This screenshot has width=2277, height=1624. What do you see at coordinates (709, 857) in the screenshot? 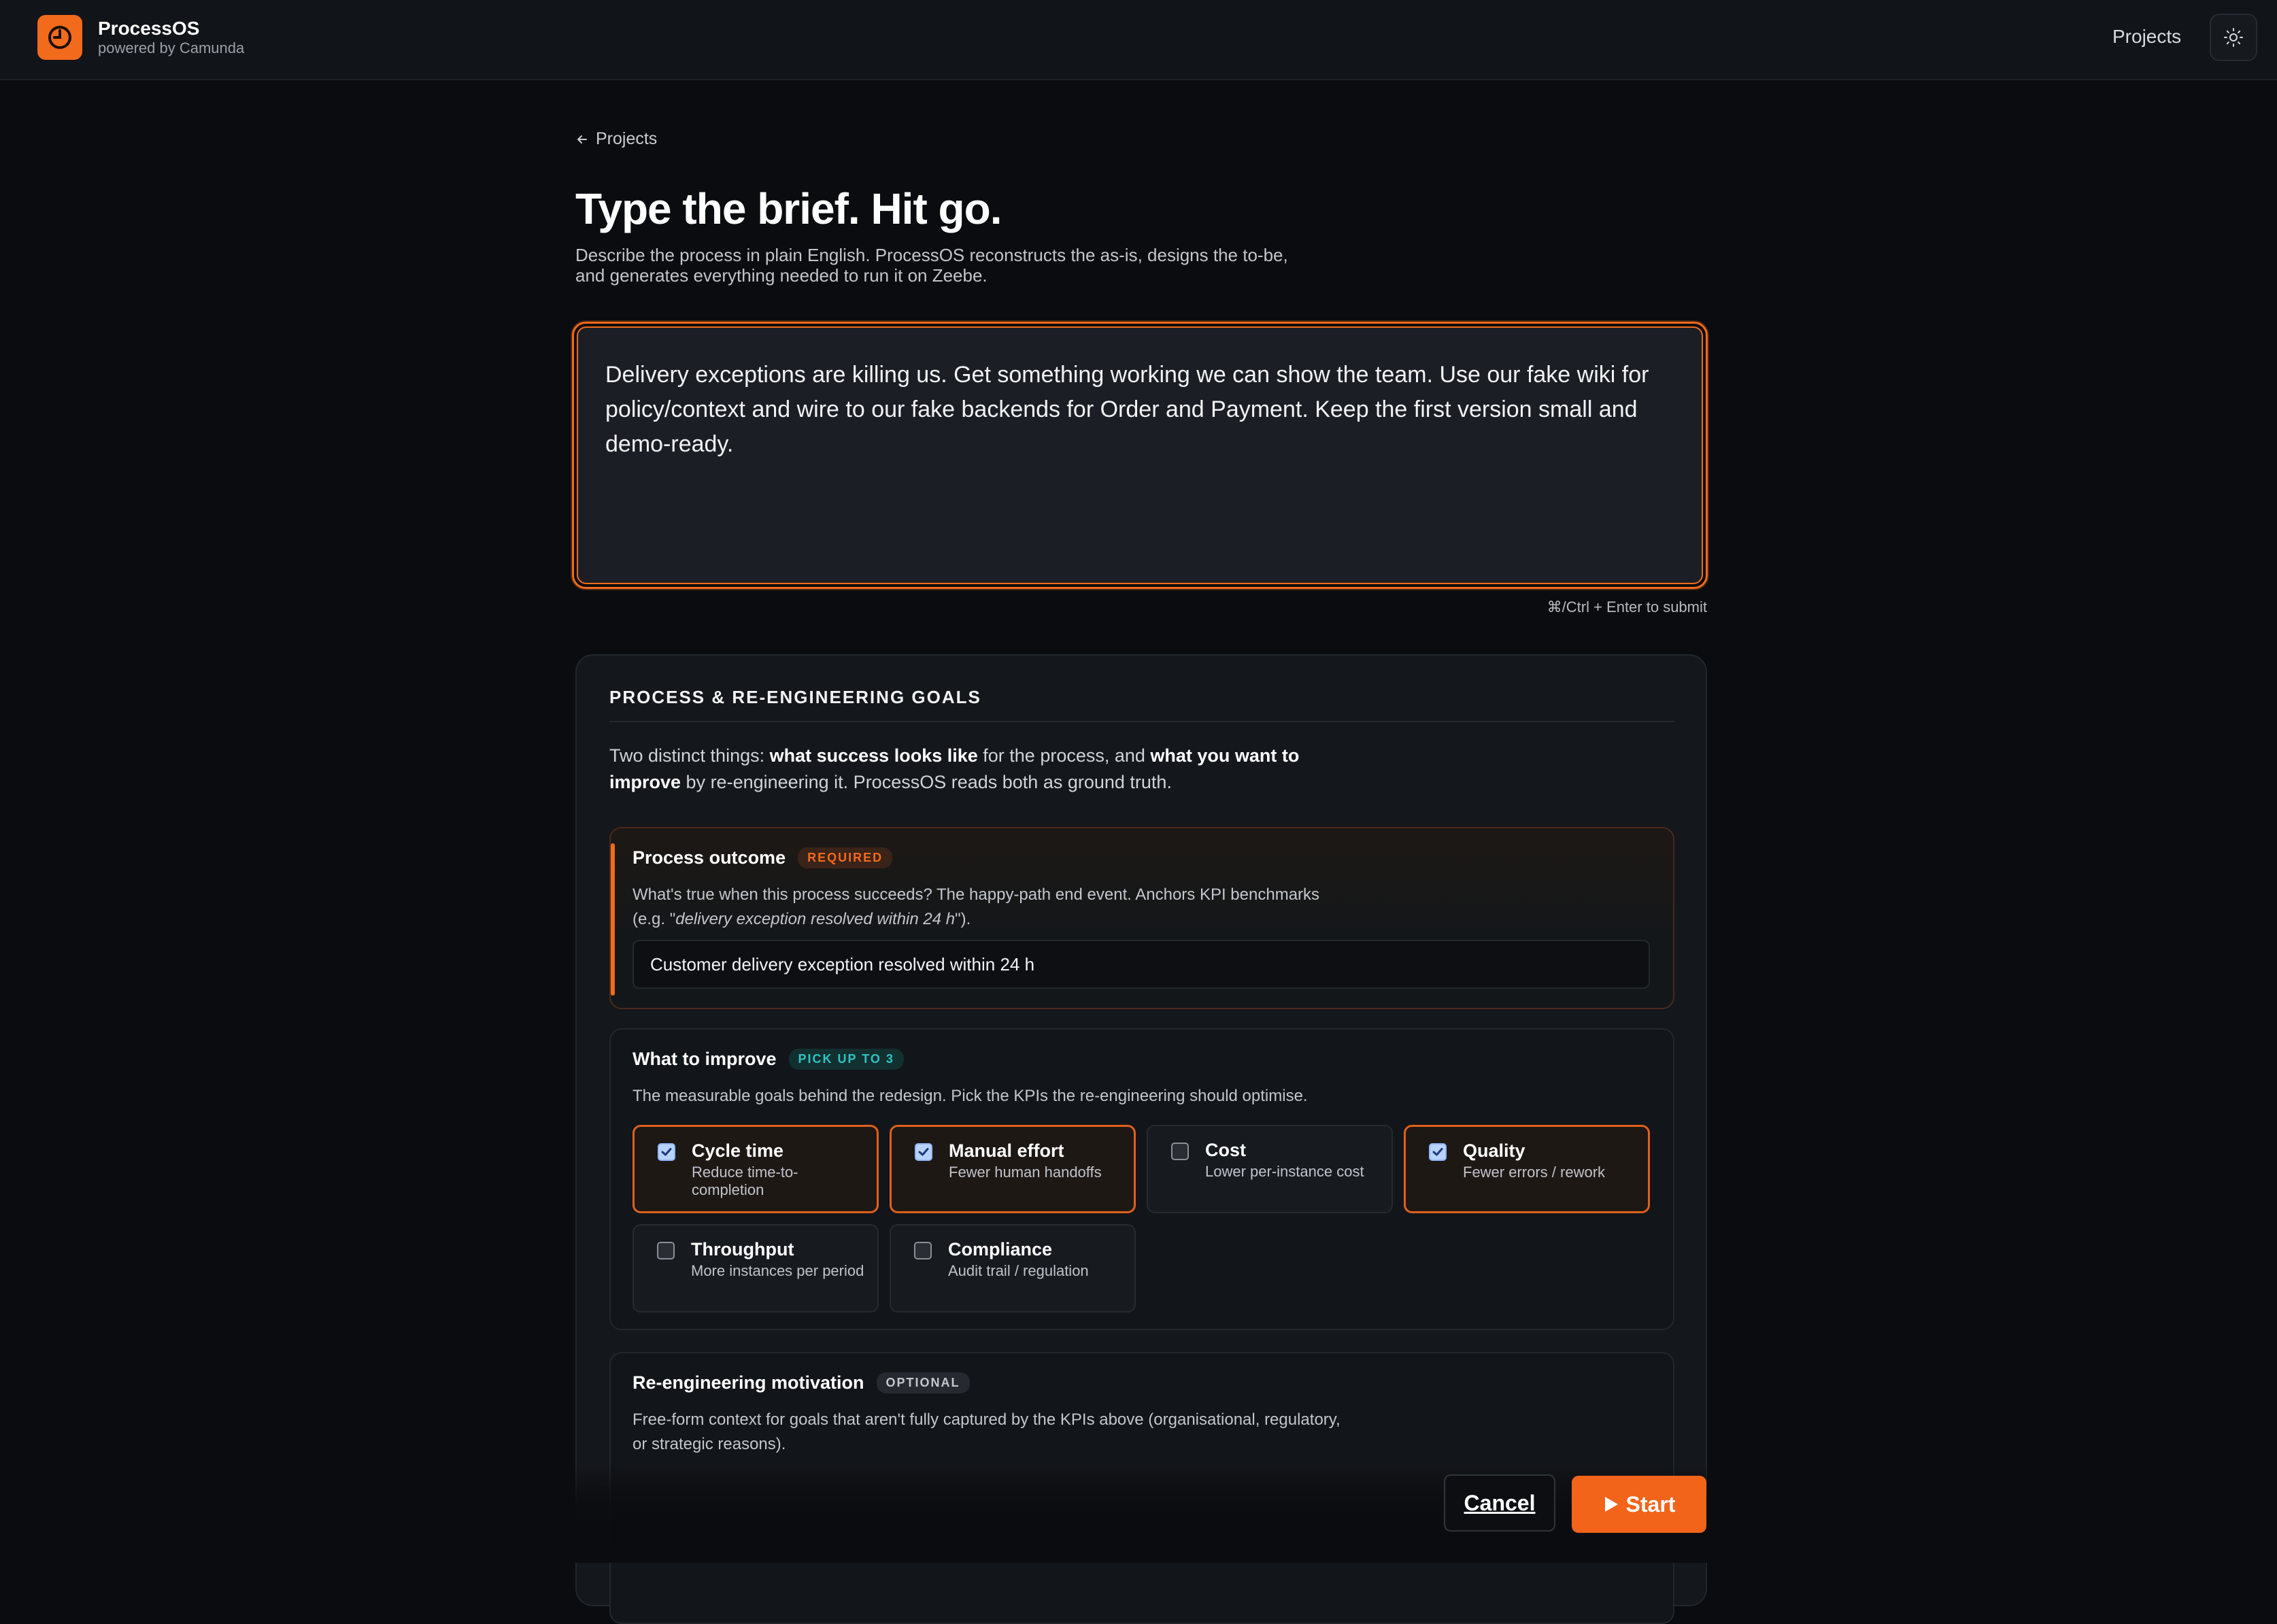
I see `process-outcome-title: Process outcome` at bounding box center [709, 857].